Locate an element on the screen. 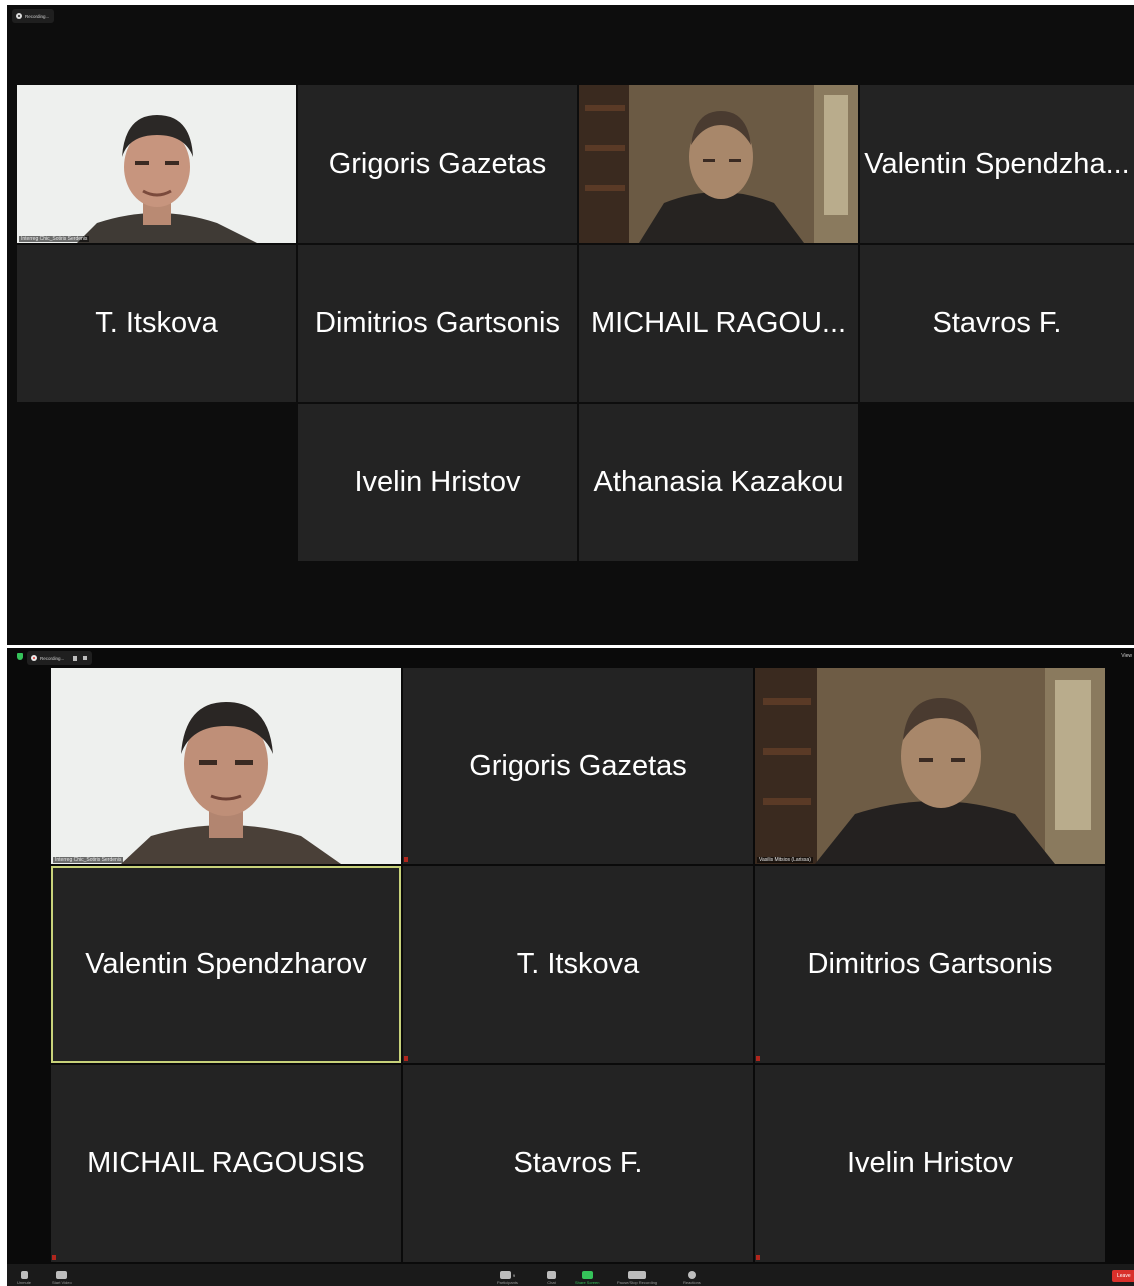 This screenshot has height=1286, width=1134. tile-ragousis: MICHAIL RAGOUSIS is located at coordinates (226, 1163).